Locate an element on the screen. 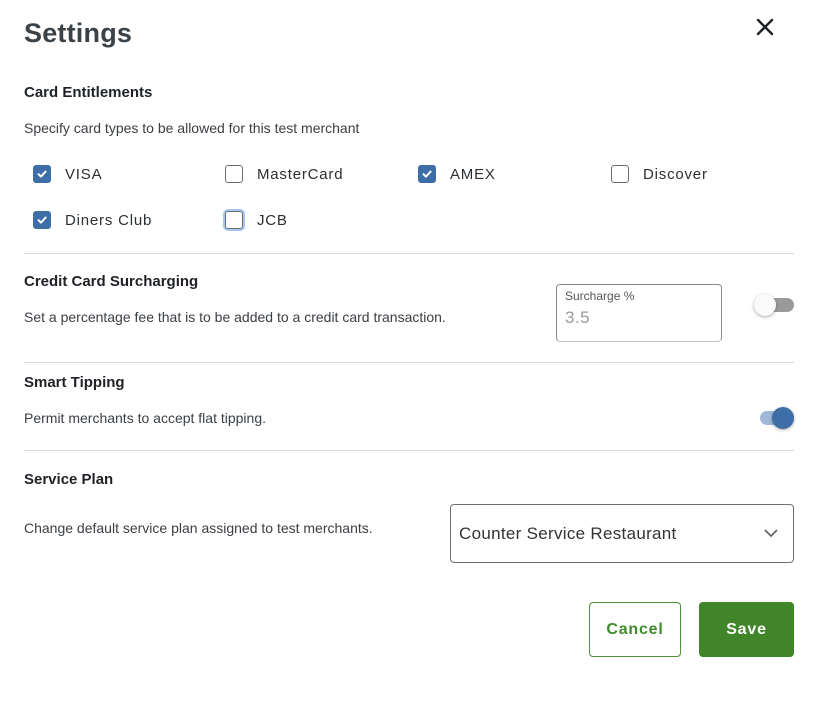 The height and width of the screenshot is (714, 814). service-plan-value: Counter Service Restaurant is located at coordinates (568, 533).